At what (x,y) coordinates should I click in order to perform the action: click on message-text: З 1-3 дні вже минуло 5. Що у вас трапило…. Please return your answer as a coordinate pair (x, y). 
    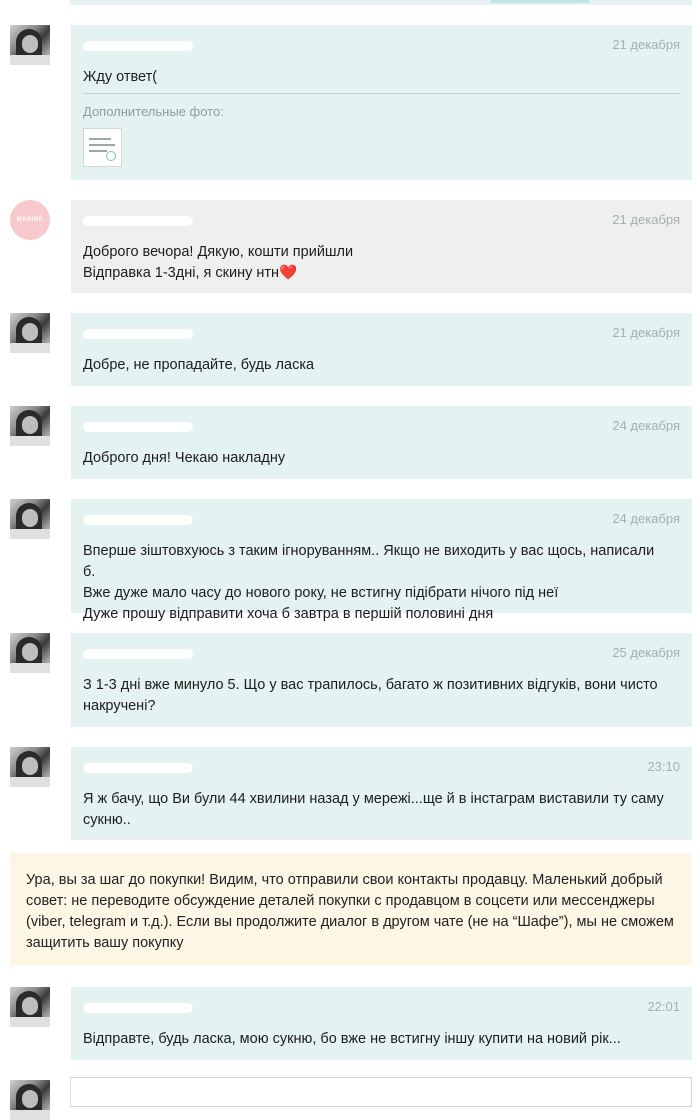
    Looking at the image, I should click on (375, 696).